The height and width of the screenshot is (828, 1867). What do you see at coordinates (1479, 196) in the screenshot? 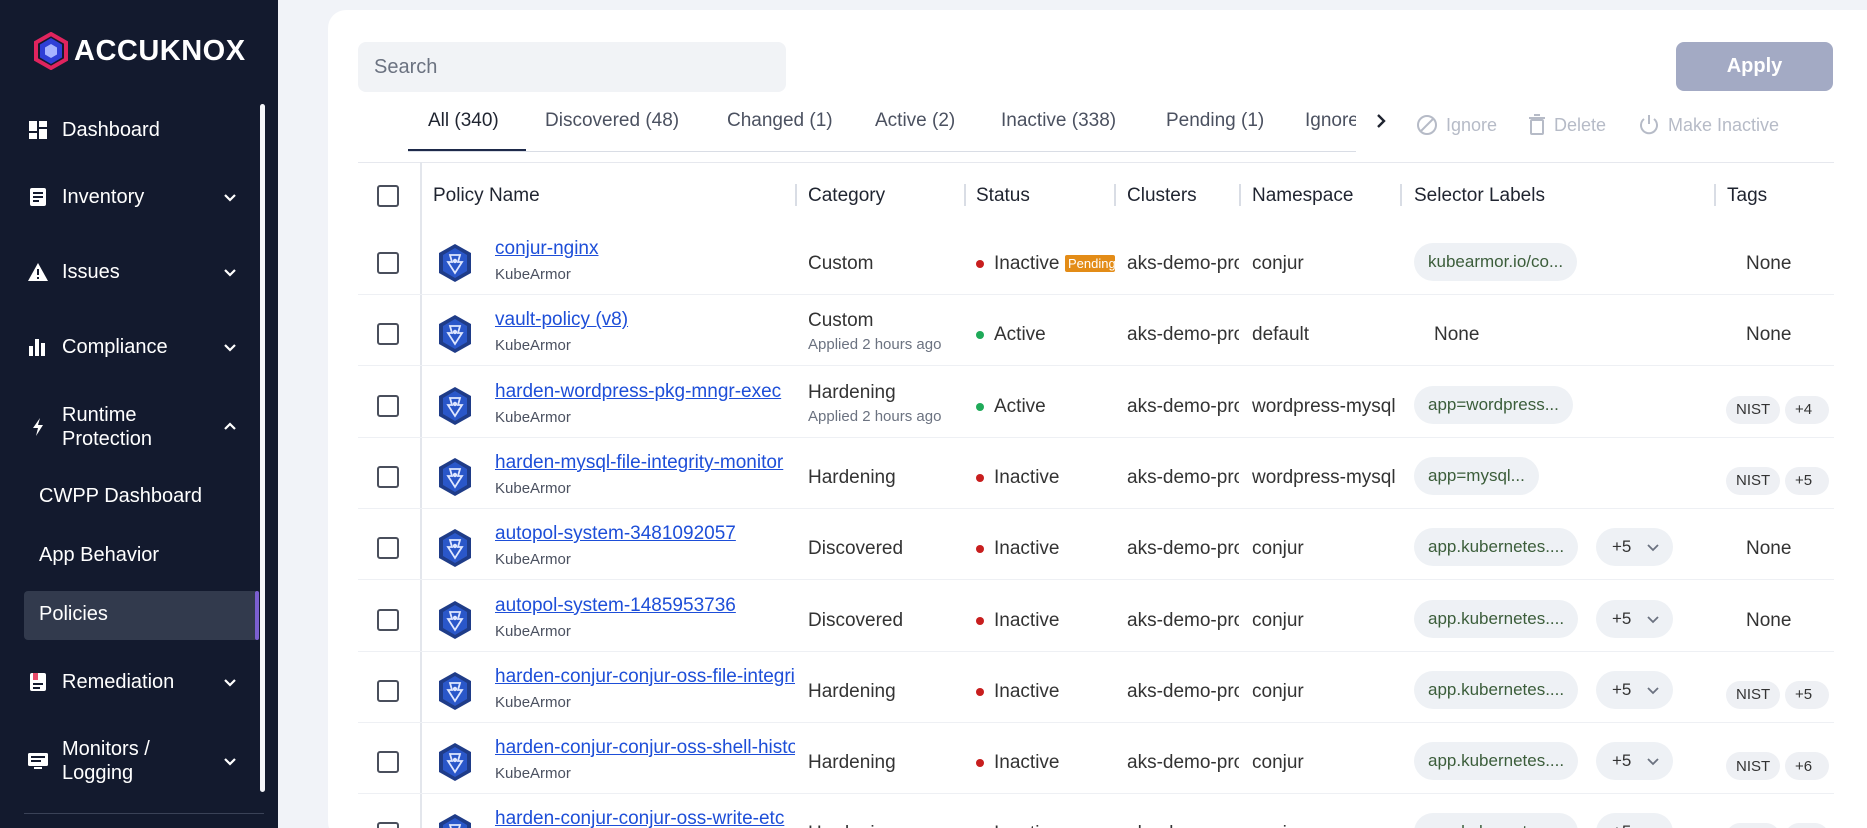
I see `column-header-selector-labels: Selector Labels` at bounding box center [1479, 196].